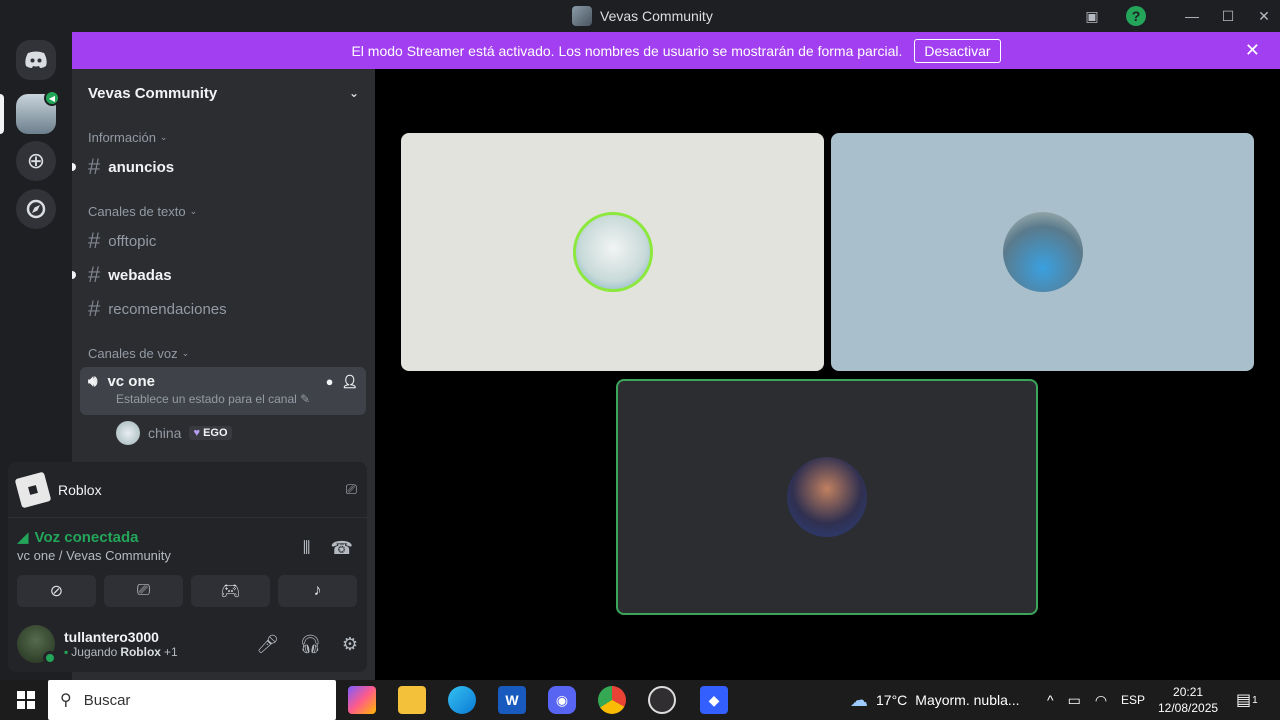 The image size is (1280, 720). Describe the element at coordinates (36, 209) in the screenshot. I see `explore-icon` at that location.